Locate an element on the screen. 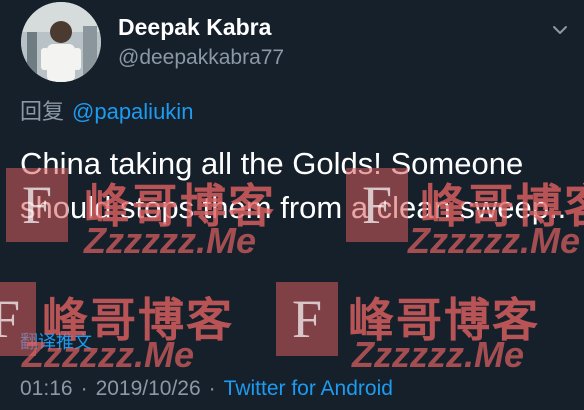 Image resolution: width=584 pixels, height=410 pixels. avatar is located at coordinates (61, 42).